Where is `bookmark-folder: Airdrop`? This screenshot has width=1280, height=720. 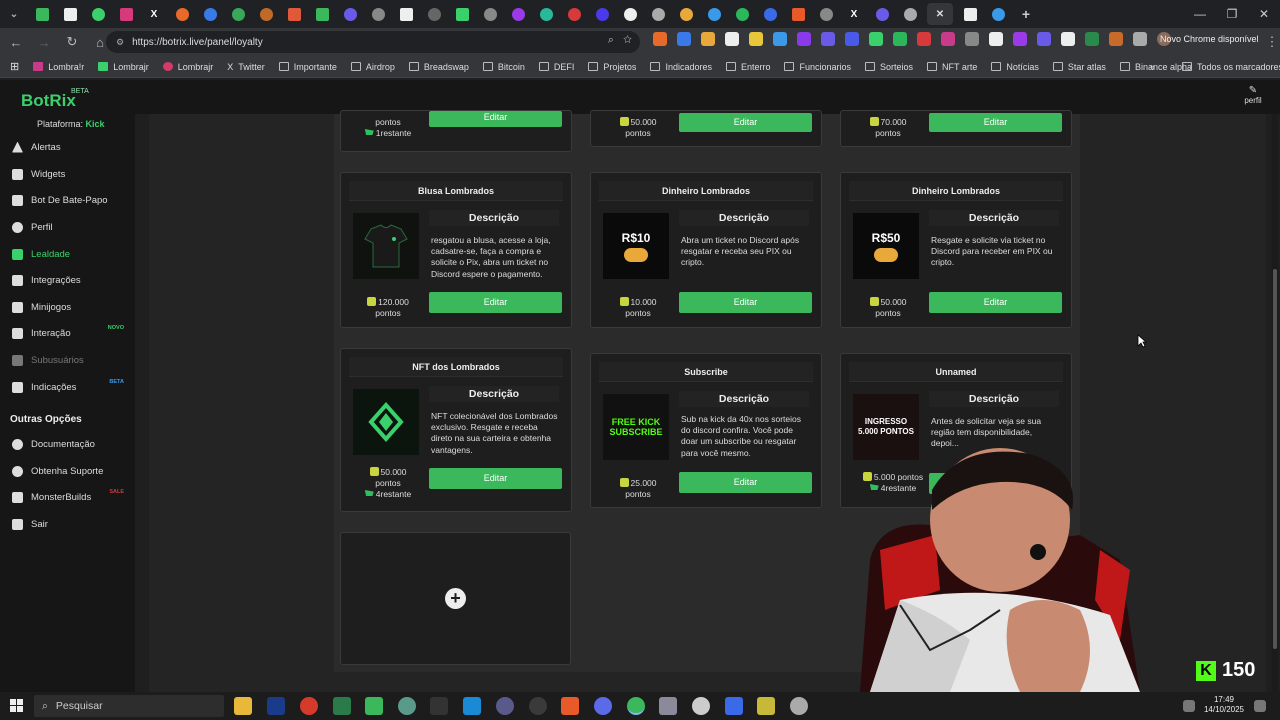
bookmark-folder: Airdrop is located at coordinates (372, 67).